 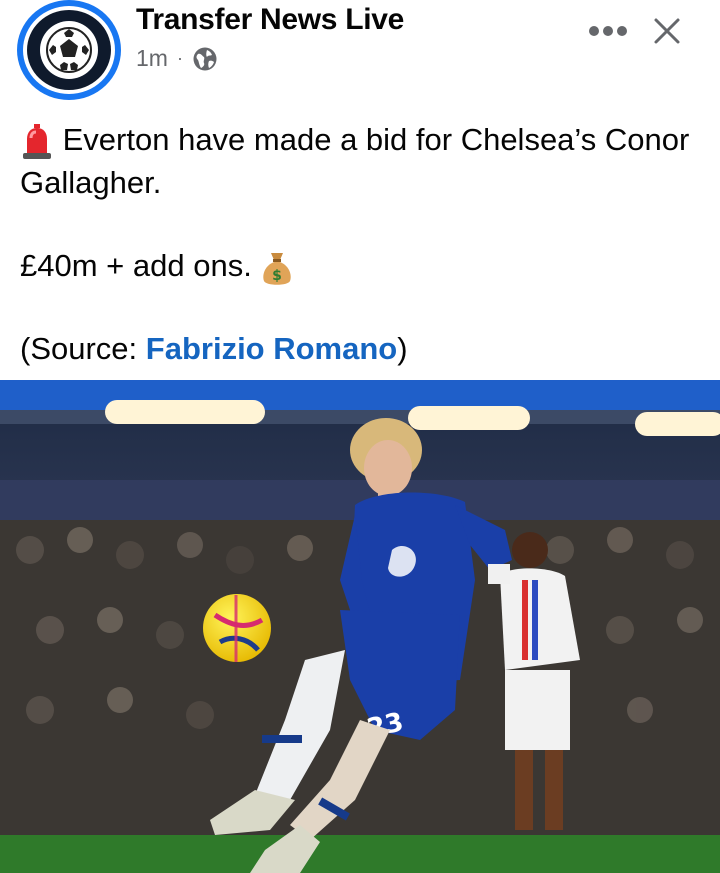 I want to click on close-button, so click(x=667, y=31).